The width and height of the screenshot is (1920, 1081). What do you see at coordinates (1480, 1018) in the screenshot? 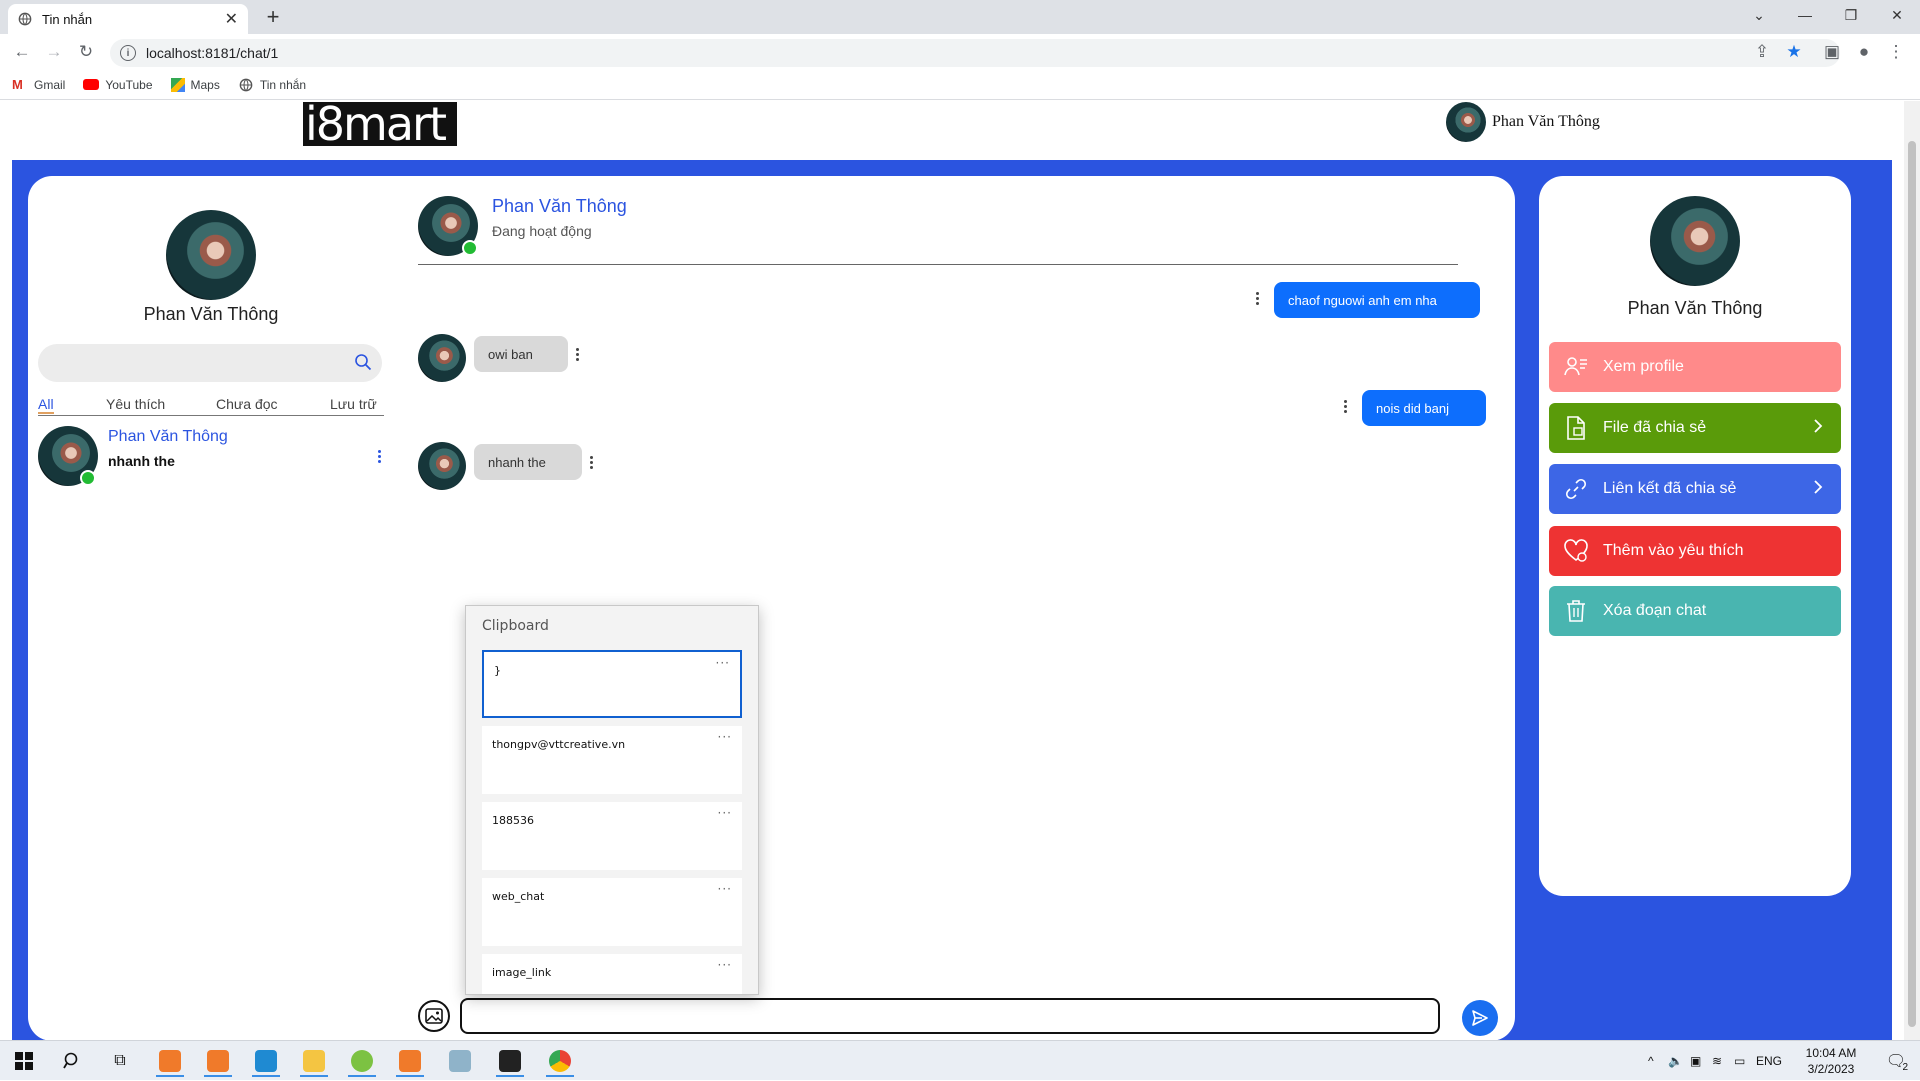
I see `send-button` at bounding box center [1480, 1018].